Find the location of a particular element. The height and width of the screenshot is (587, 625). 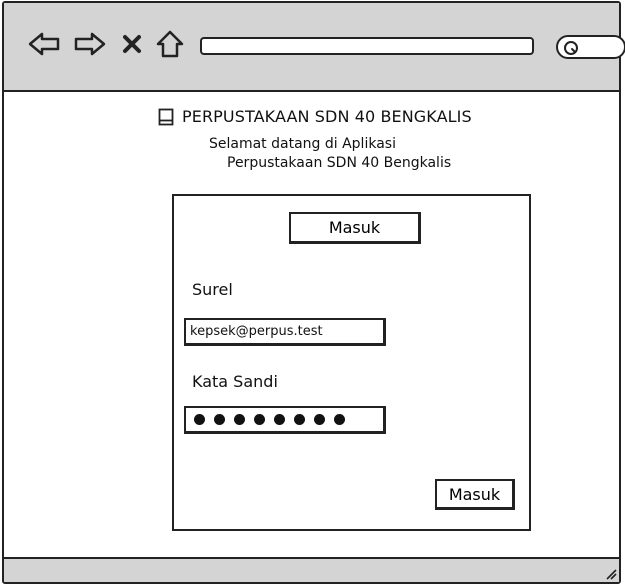

forward-arrow-icon is located at coordinates (88, 44).